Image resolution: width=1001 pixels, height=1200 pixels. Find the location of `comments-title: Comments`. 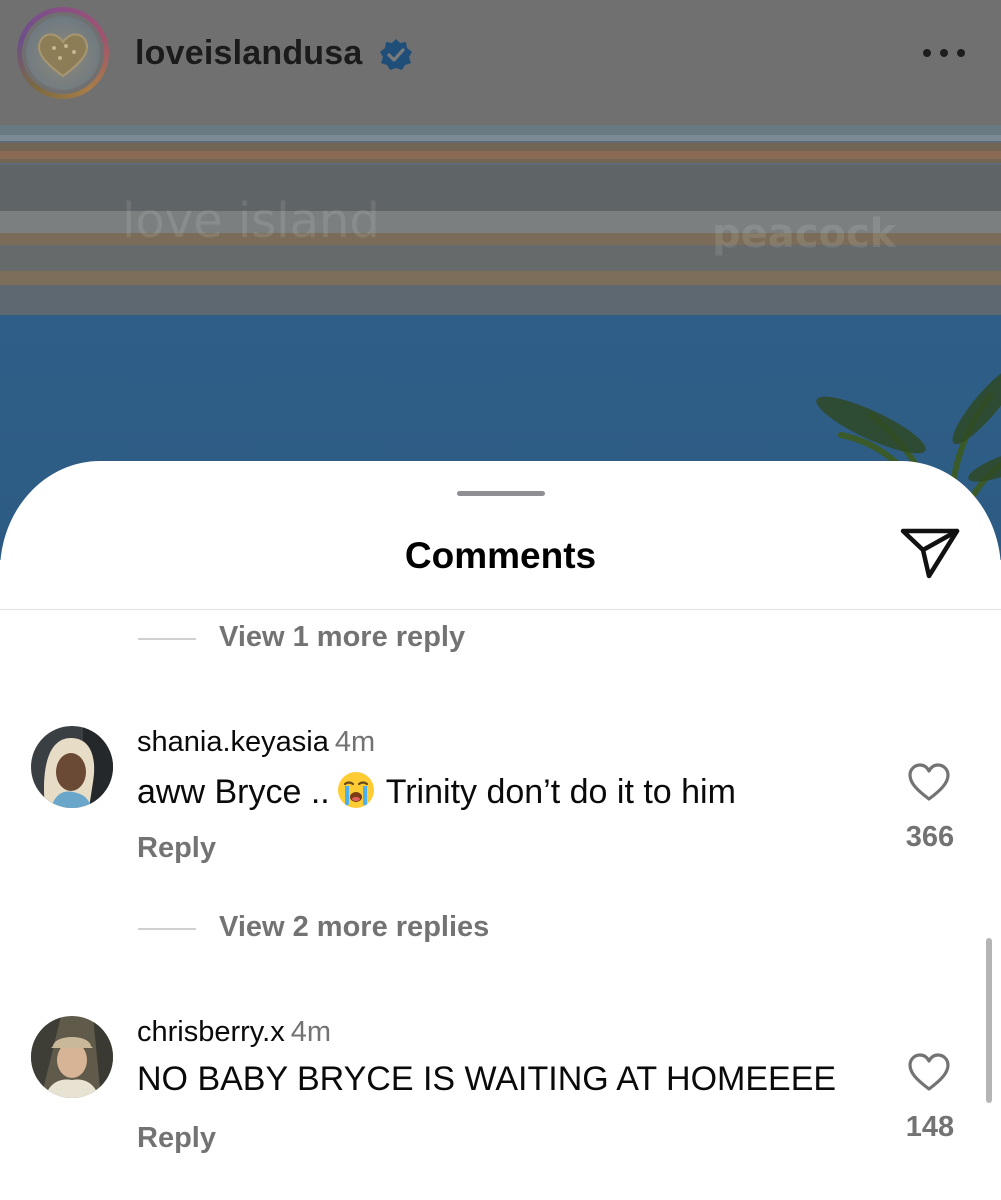

comments-title: Comments is located at coordinates (500, 555).